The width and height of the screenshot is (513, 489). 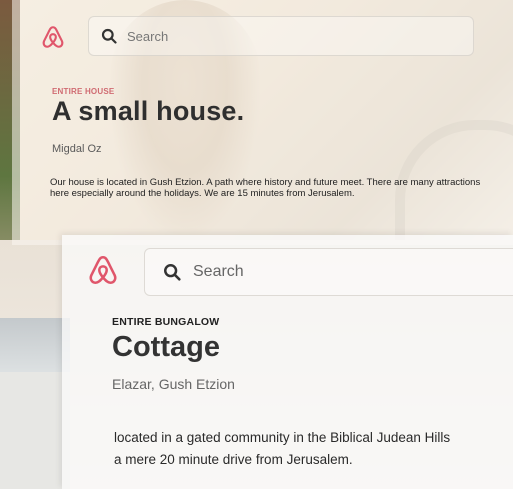 What do you see at coordinates (77, 149) in the screenshot?
I see `listing-location: Migdal Oz` at bounding box center [77, 149].